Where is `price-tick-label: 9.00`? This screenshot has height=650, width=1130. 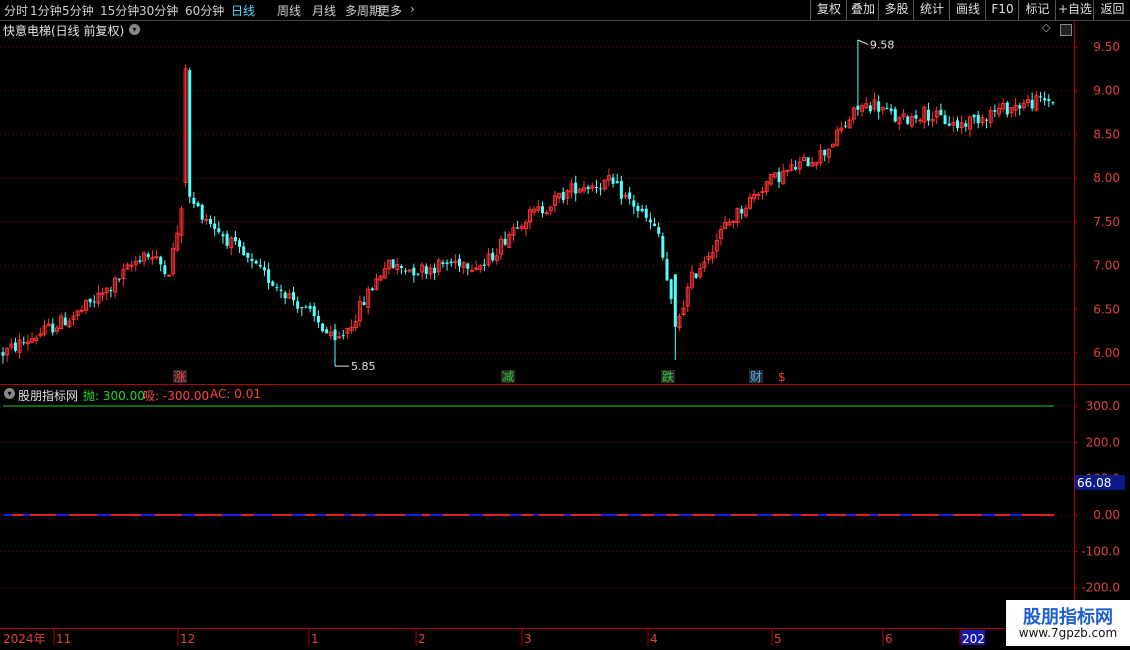
price-tick-label: 9.00 is located at coordinates (1106, 91).